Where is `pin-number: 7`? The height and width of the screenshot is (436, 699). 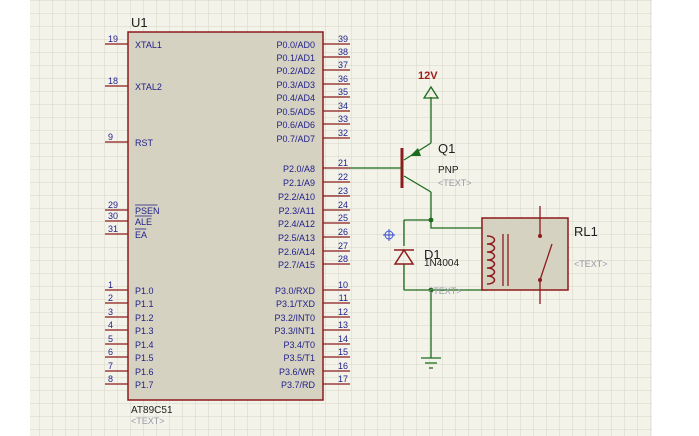
pin-number: 7 is located at coordinates (110, 366).